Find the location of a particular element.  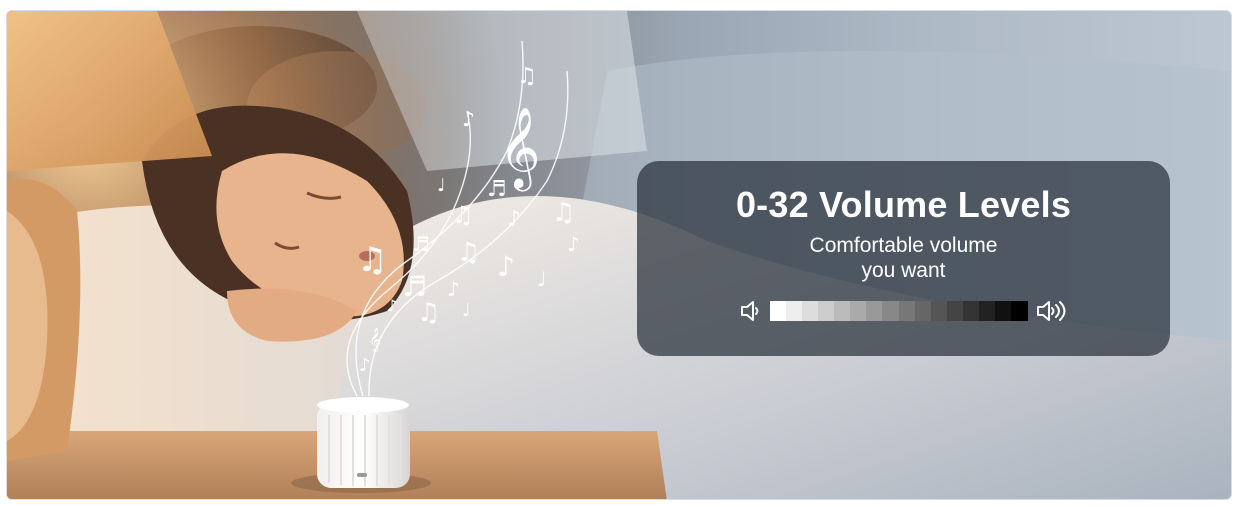

volume-level-bar is located at coordinates (898, 311).